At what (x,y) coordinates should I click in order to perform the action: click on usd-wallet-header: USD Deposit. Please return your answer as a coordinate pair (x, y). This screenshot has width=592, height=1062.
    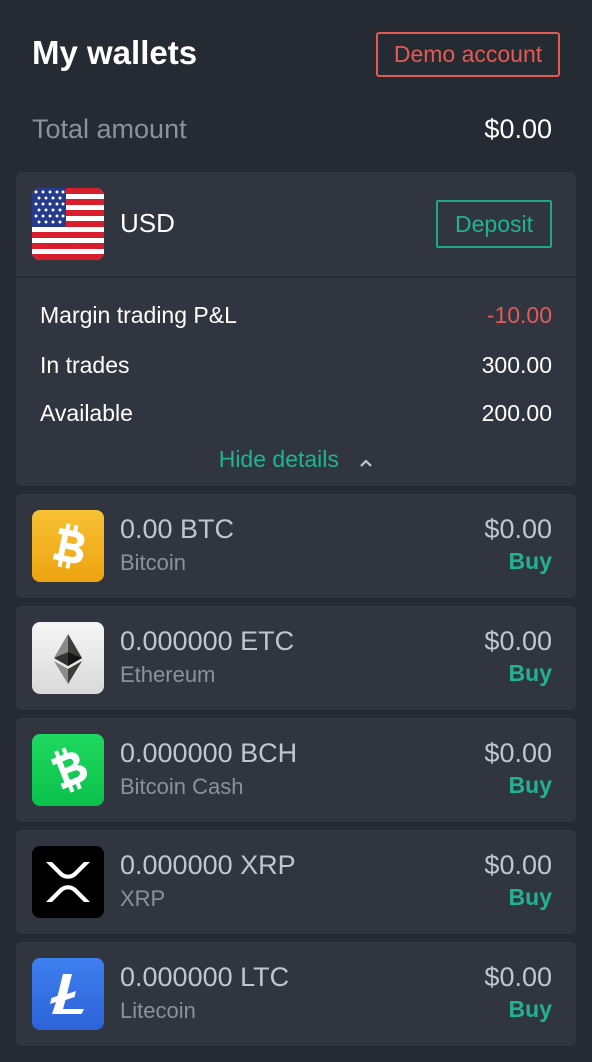
    Looking at the image, I should click on (296, 225).